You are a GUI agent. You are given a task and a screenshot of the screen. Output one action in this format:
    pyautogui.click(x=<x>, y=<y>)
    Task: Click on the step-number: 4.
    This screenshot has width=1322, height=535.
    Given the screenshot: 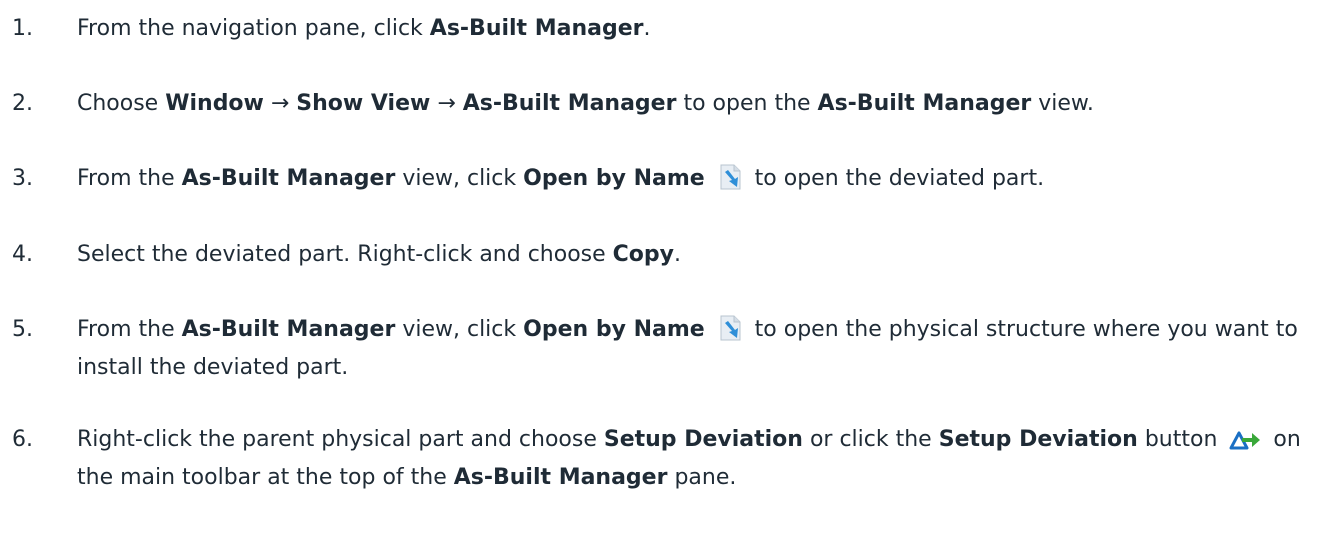 What is the action you would take?
    pyautogui.click(x=22, y=254)
    